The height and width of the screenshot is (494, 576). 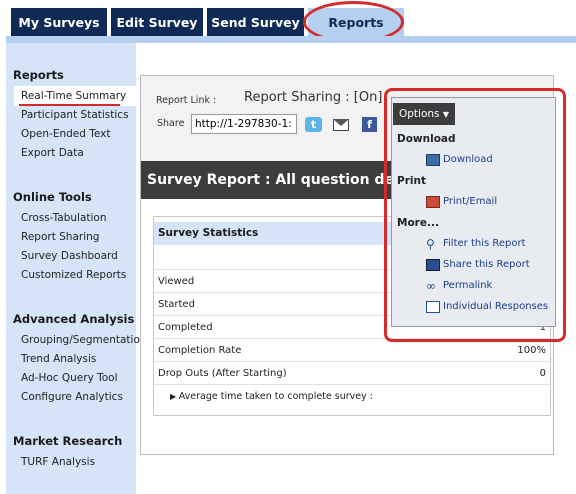 I want to click on sidebar-heading-online-tools: Online Tools, so click(x=52, y=197).